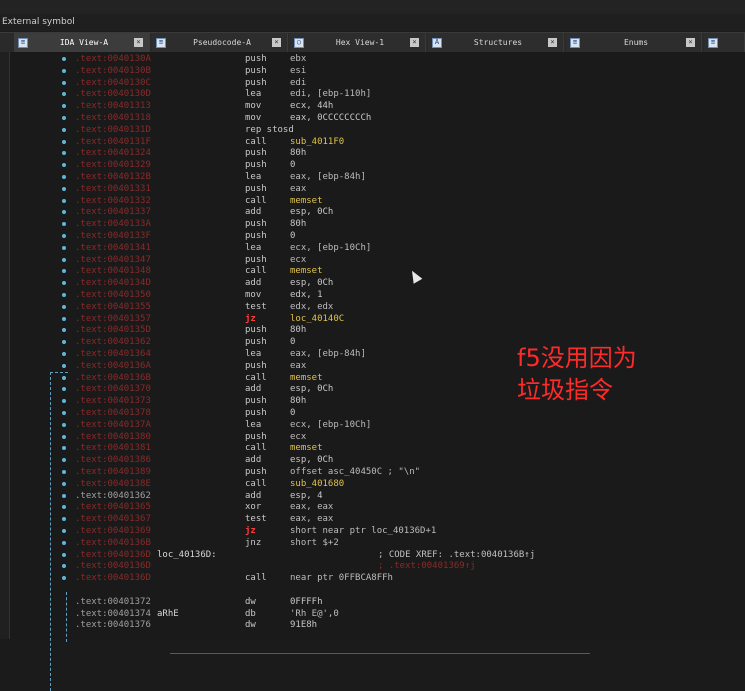 This screenshot has width=745, height=691. Describe the element at coordinates (377, 237) in the screenshot. I see `code-line: .text:0040133F push 0` at that location.